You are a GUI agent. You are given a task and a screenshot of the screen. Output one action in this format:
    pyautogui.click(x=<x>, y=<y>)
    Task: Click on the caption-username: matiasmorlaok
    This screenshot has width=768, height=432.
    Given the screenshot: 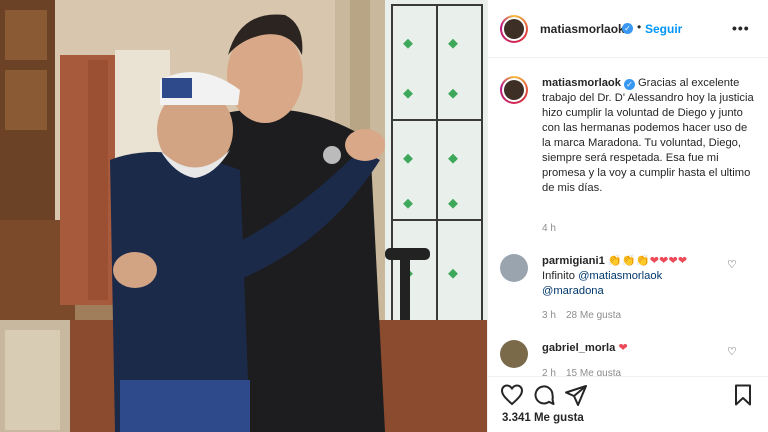 What is the action you would take?
    pyautogui.click(x=581, y=83)
    